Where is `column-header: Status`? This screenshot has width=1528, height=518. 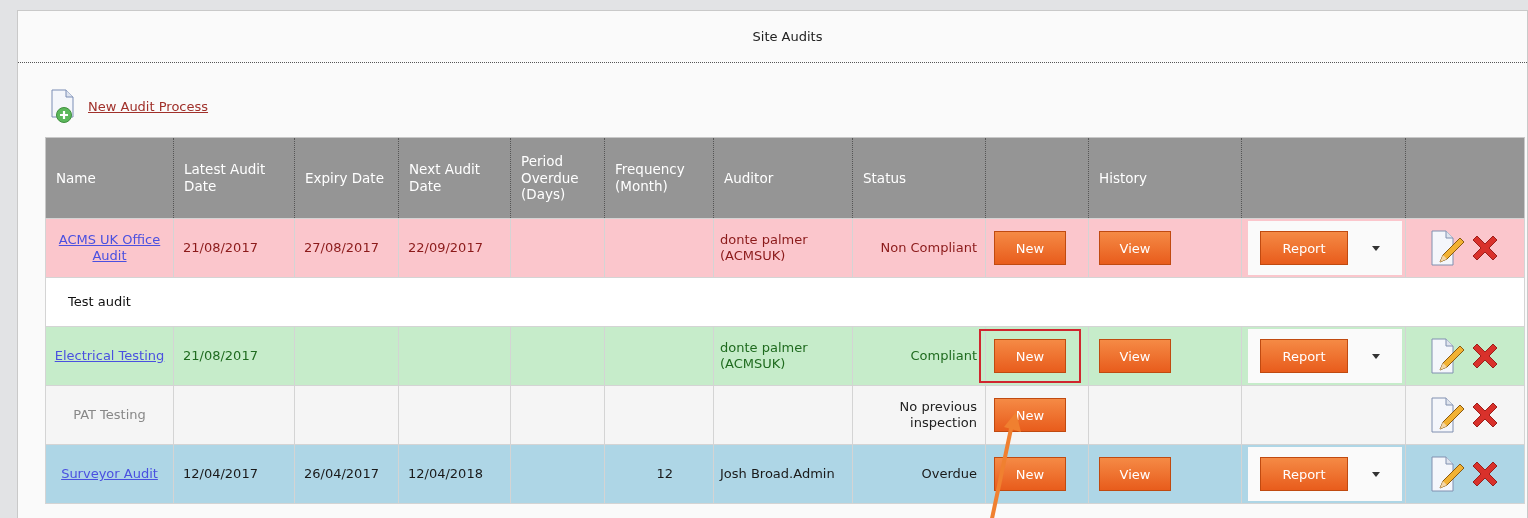 column-header: Status is located at coordinates (885, 177).